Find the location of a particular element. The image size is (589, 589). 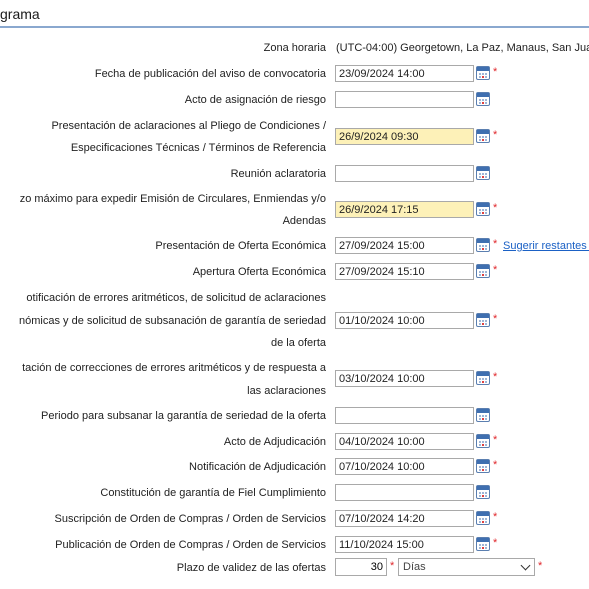

notificacion-errores-date-input is located at coordinates (404, 320).